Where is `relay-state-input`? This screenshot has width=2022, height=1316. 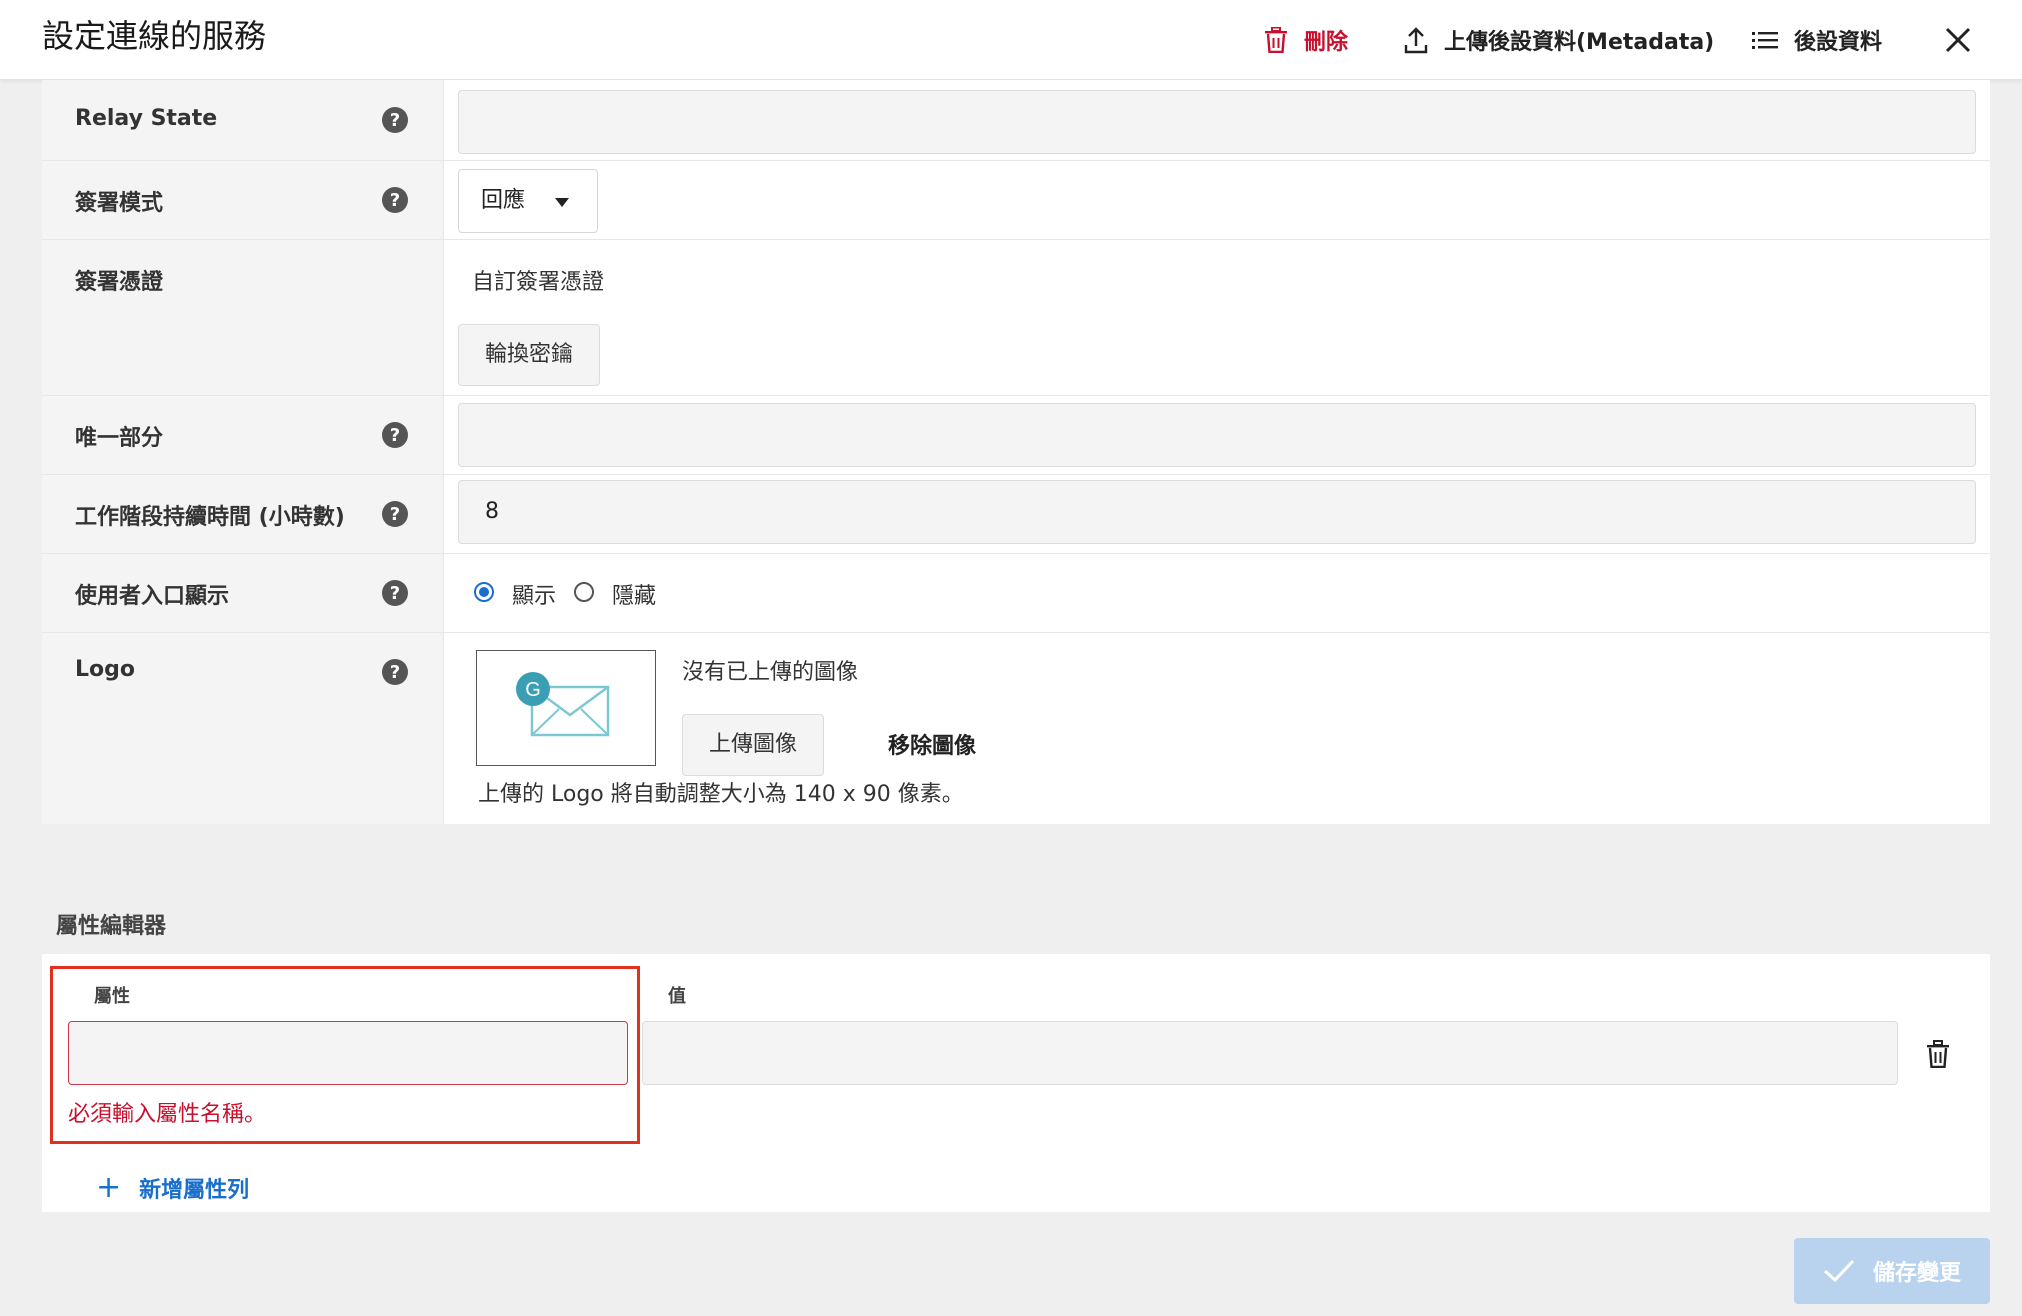
relay-state-input is located at coordinates (1217, 122).